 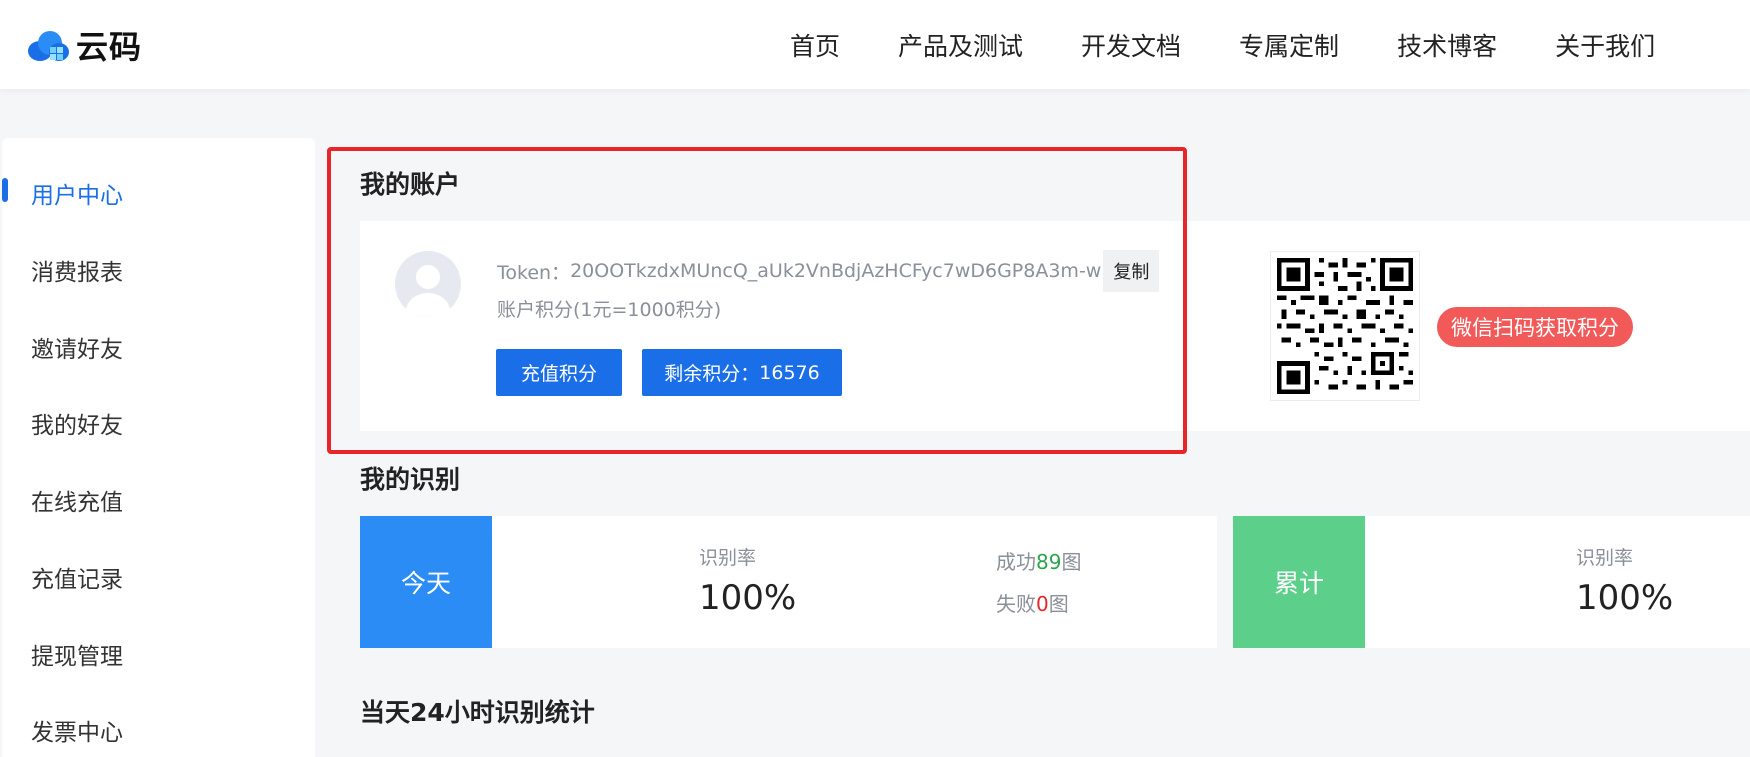 I want to click on total-recognition-card: 累计 识别率 100%, so click(x=1491, y=582).